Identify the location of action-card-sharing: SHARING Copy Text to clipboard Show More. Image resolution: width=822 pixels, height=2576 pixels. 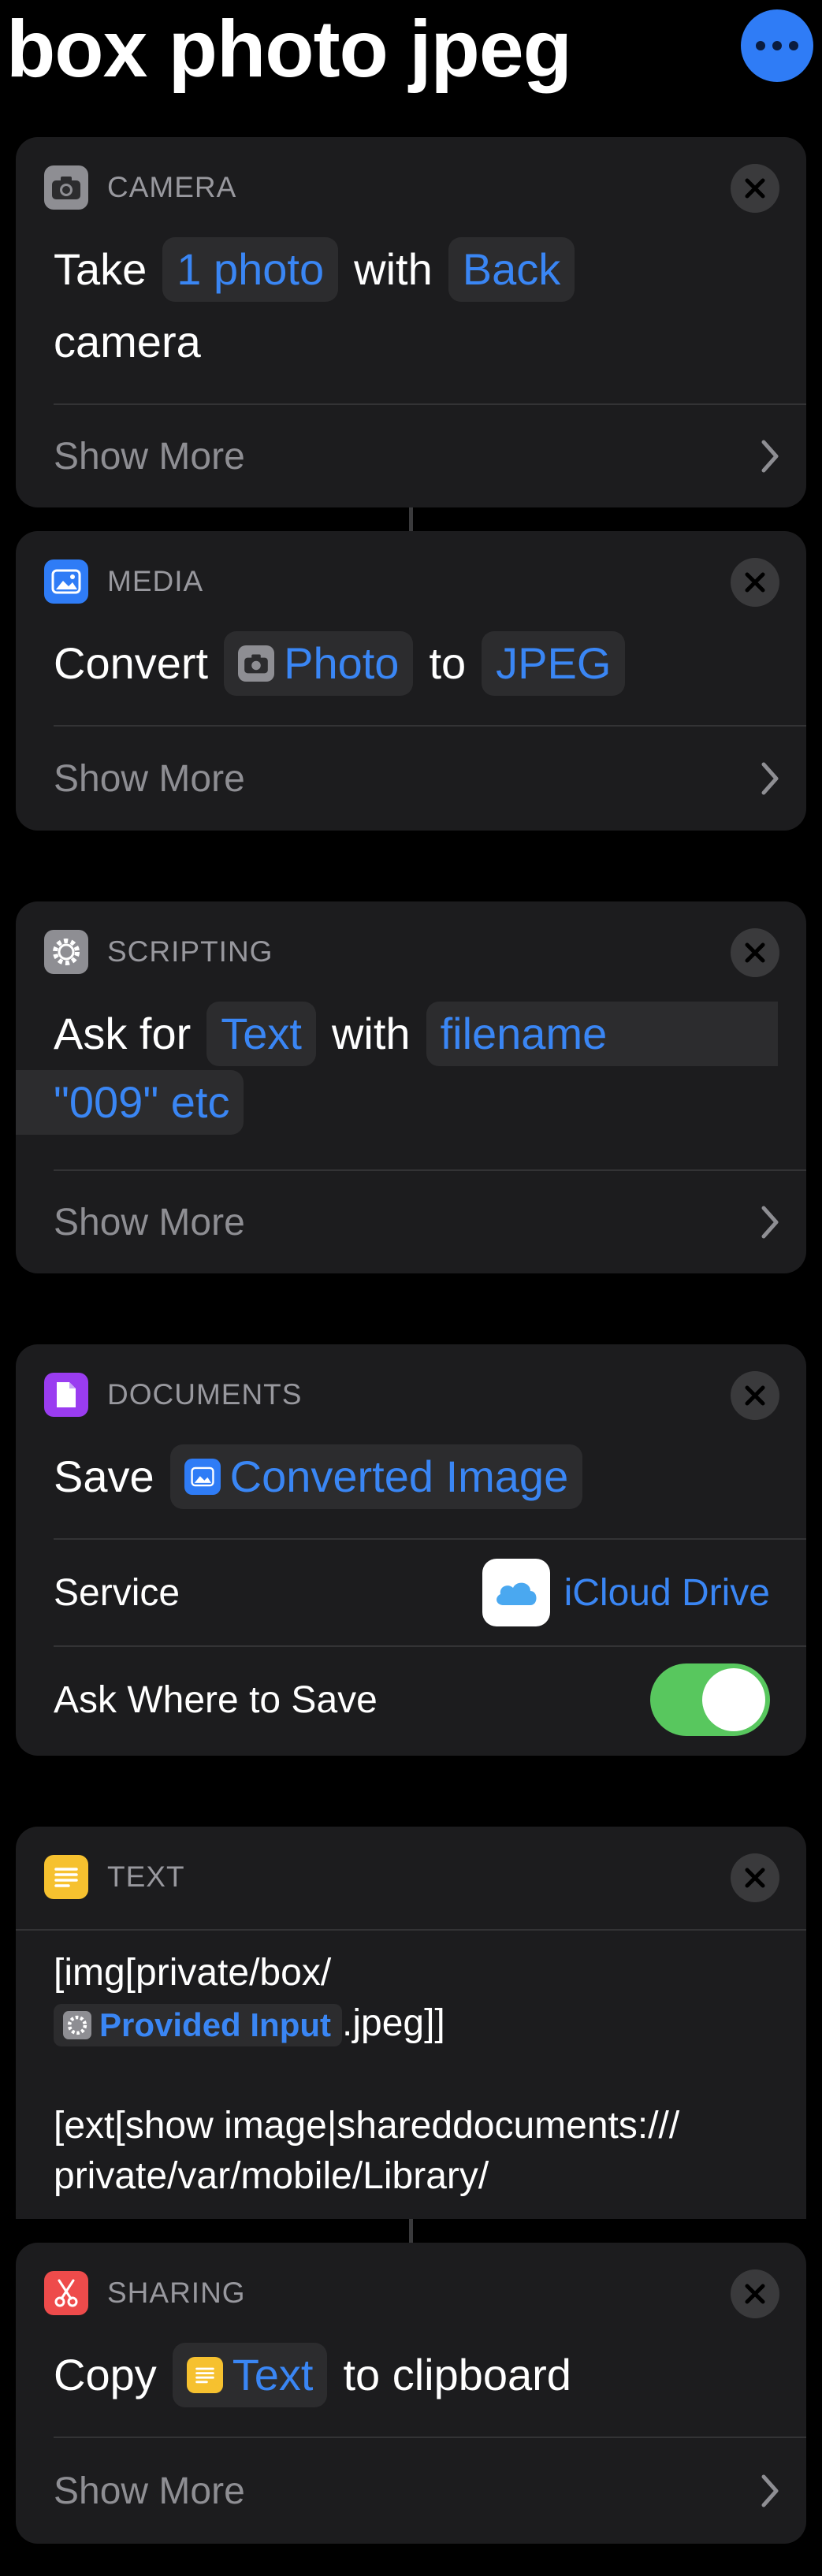
(411, 2393).